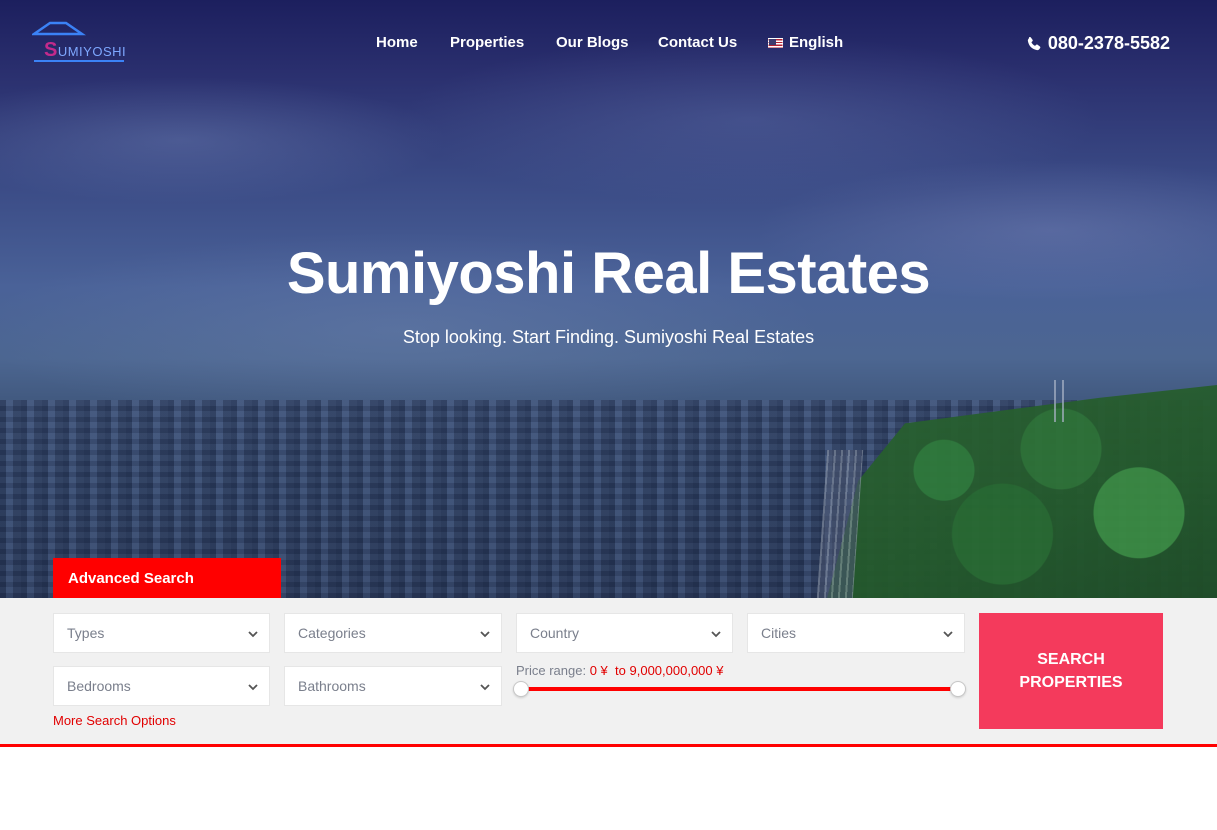 Image resolution: width=1217 pixels, height=830 pixels. What do you see at coordinates (114, 720) in the screenshot?
I see `more-search-options-link: More Search Options` at bounding box center [114, 720].